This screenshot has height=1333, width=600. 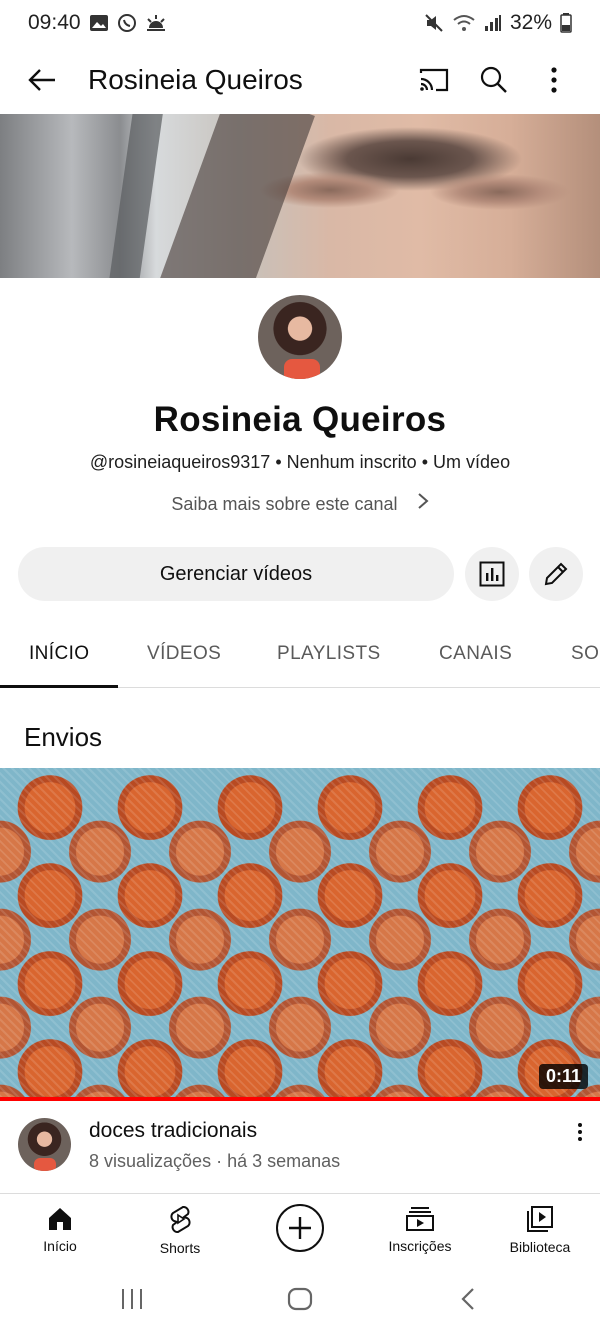 I want to click on back-arrow-icon, so click(x=41, y=80).